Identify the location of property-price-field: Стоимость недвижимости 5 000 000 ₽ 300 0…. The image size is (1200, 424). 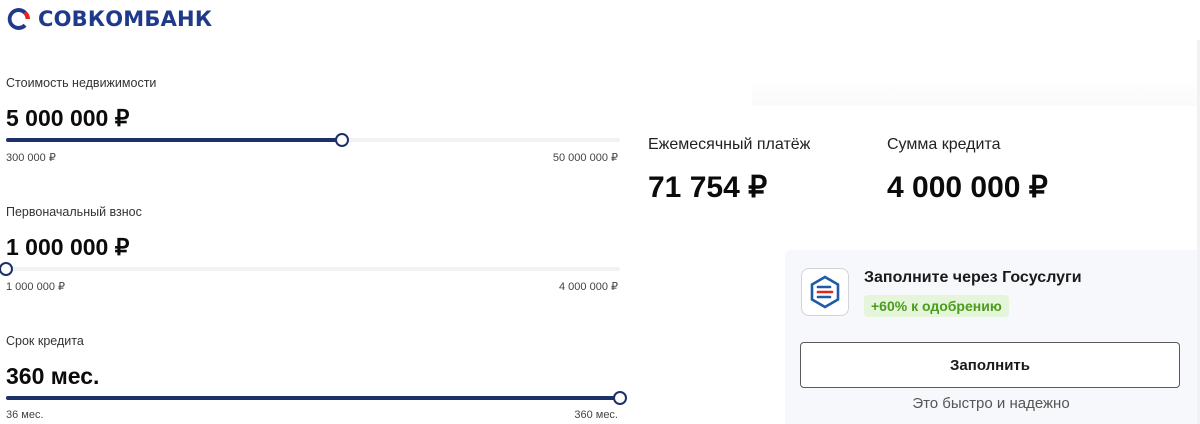
(313, 122).